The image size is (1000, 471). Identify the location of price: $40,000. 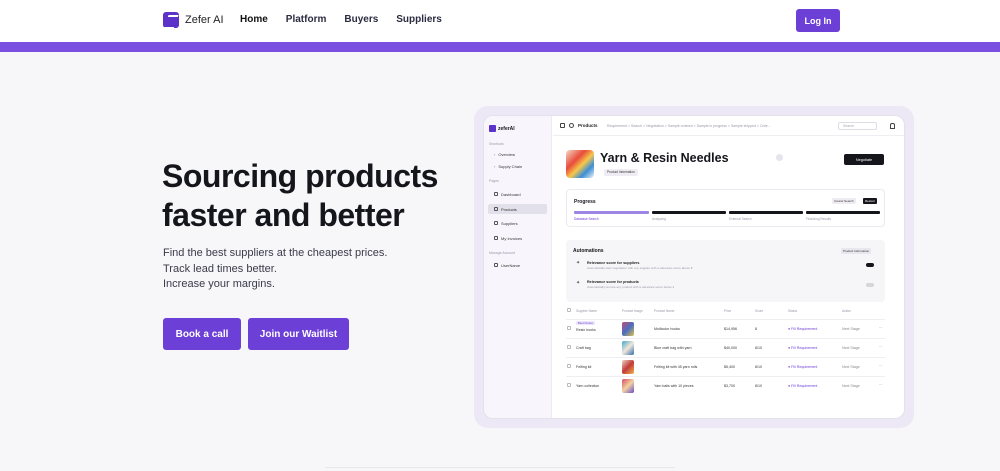
(730, 348).